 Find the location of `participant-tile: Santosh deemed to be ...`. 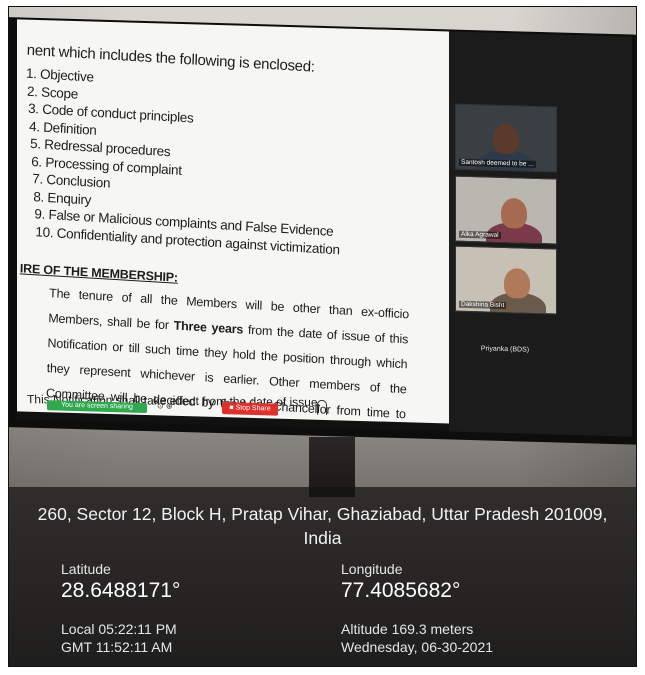

participant-tile: Santosh deemed to be ... is located at coordinates (506, 138).